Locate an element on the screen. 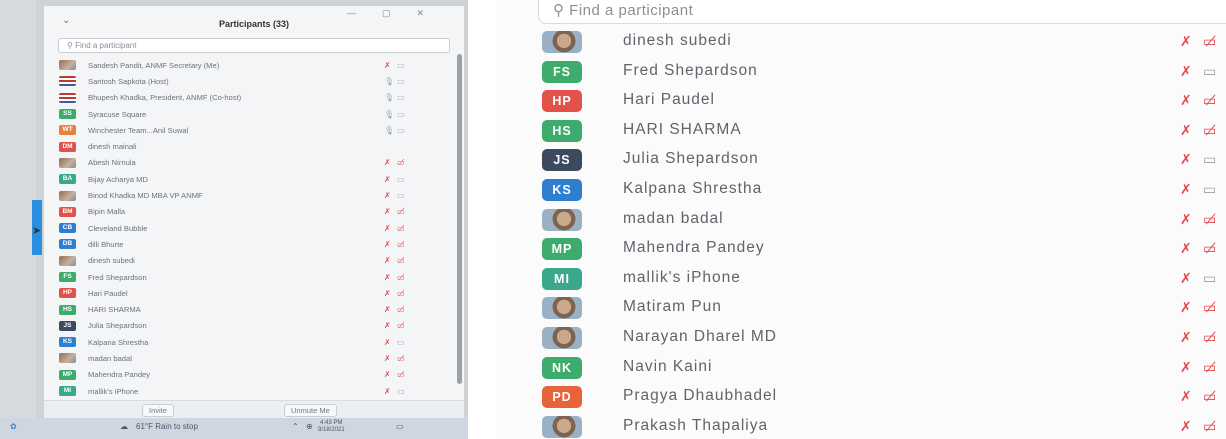  invite-button: Invite is located at coordinates (158, 410).